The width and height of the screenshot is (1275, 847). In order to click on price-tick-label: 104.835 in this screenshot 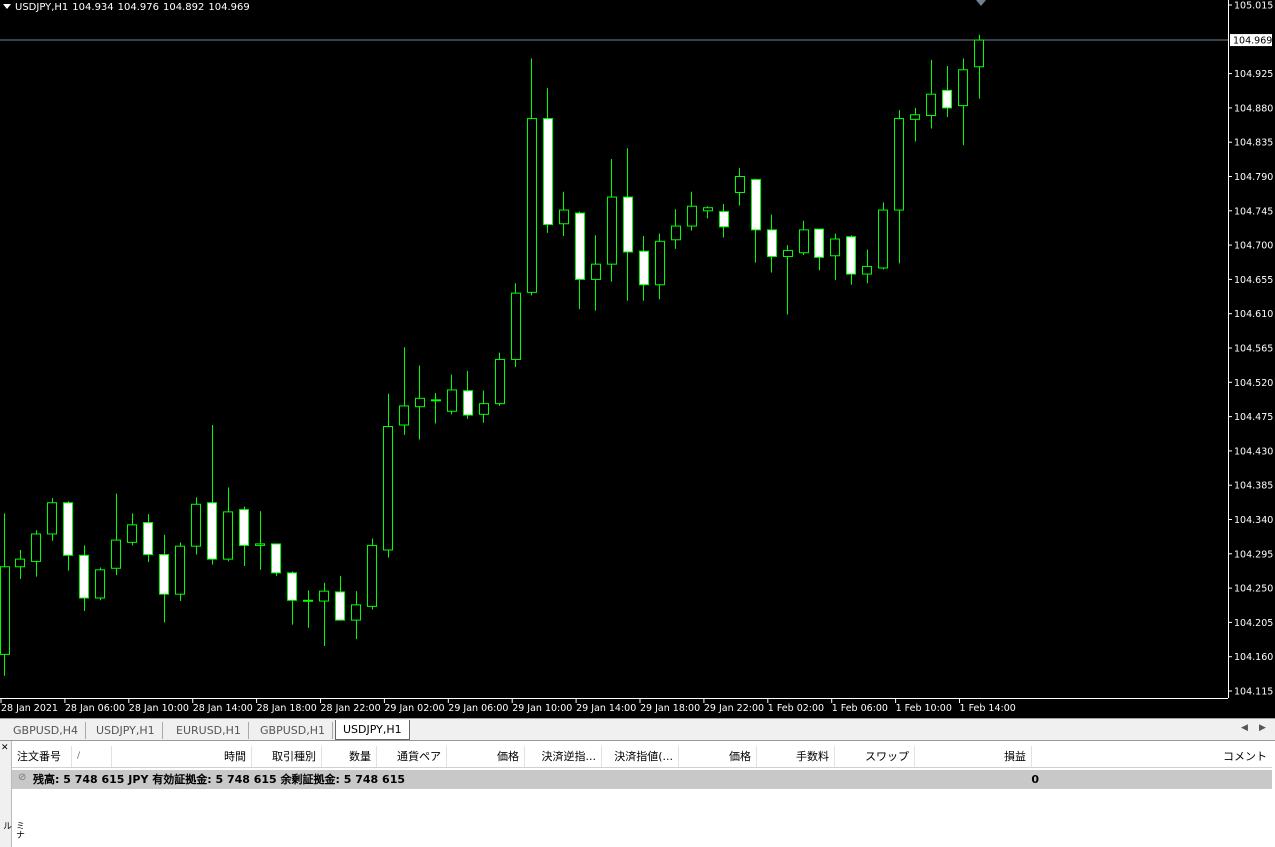, I will do `click(1253, 143)`.